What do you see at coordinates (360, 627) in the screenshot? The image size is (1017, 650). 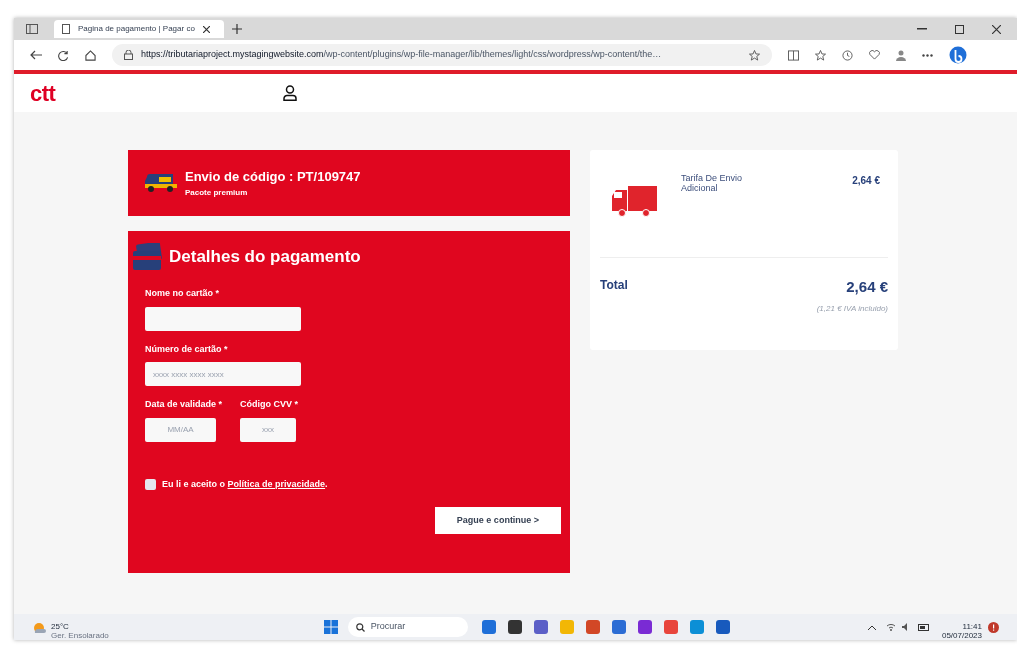 I see `search-icon` at bounding box center [360, 627].